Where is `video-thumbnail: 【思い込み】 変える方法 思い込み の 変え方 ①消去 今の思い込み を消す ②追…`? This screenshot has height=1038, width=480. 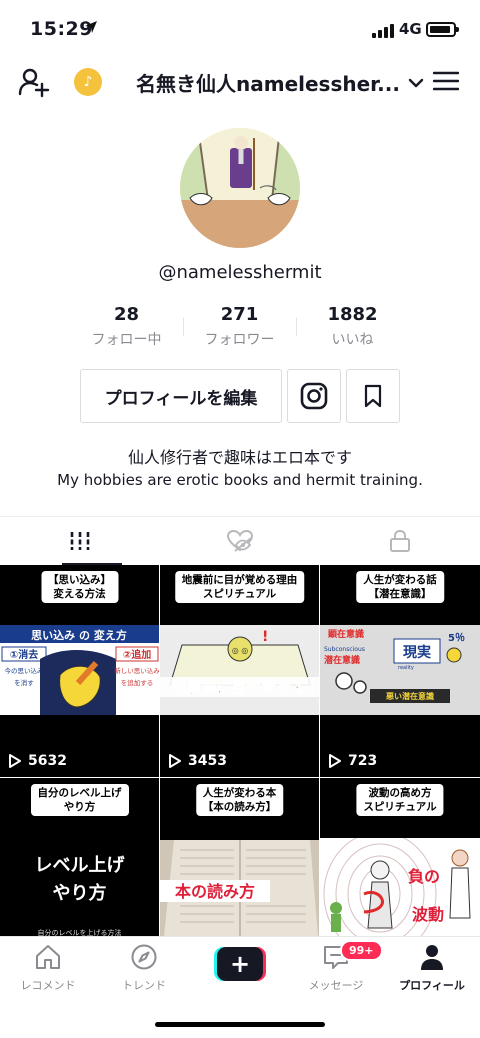 video-thumbnail: 【思い込み】 変える方法 思い込み の 変え方 ①消去 今の思い込み を消す ②追… is located at coordinates (79, 671).